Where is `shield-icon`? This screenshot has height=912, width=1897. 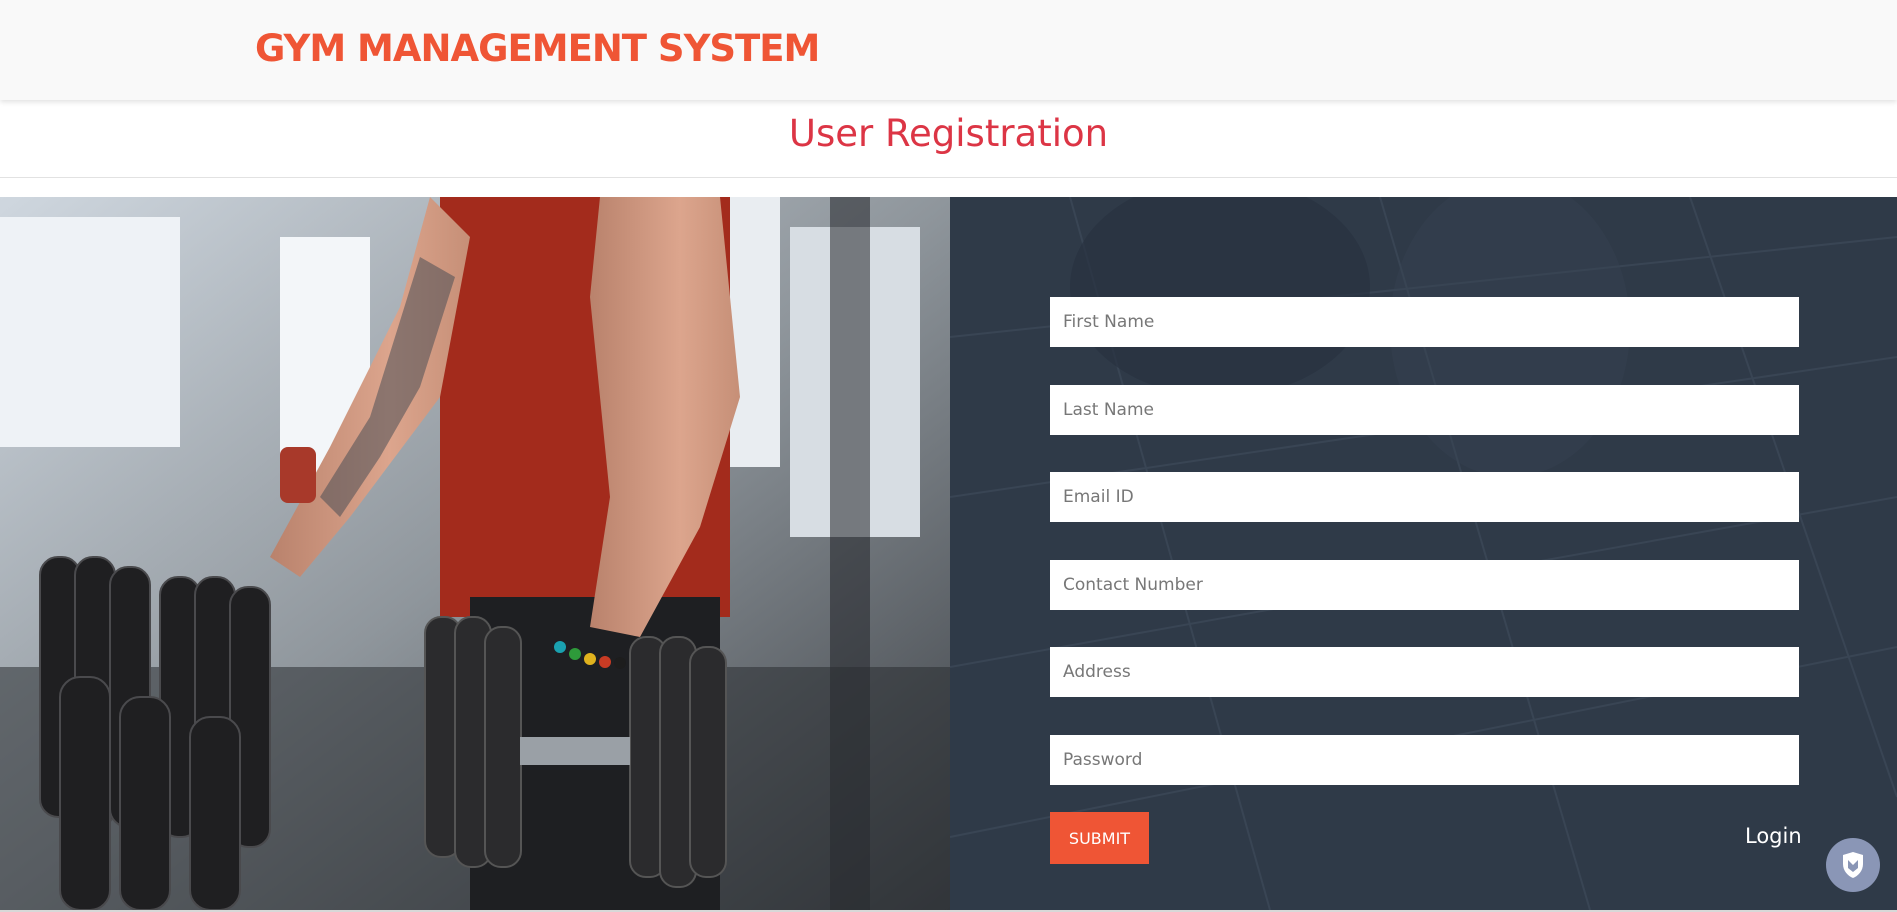
shield-icon is located at coordinates (1853, 865).